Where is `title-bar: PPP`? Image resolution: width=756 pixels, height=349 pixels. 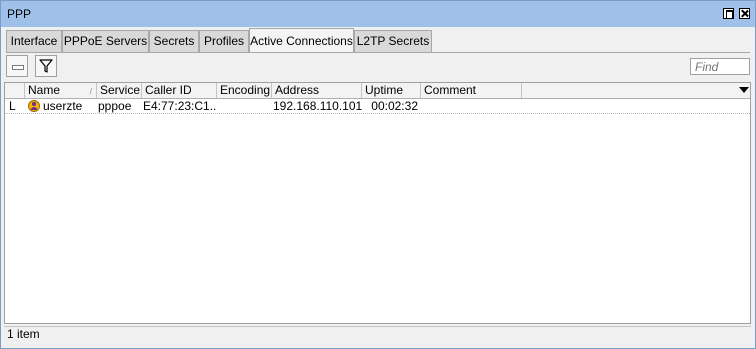 title-bar: PPP is located at coordinates (378, 14).